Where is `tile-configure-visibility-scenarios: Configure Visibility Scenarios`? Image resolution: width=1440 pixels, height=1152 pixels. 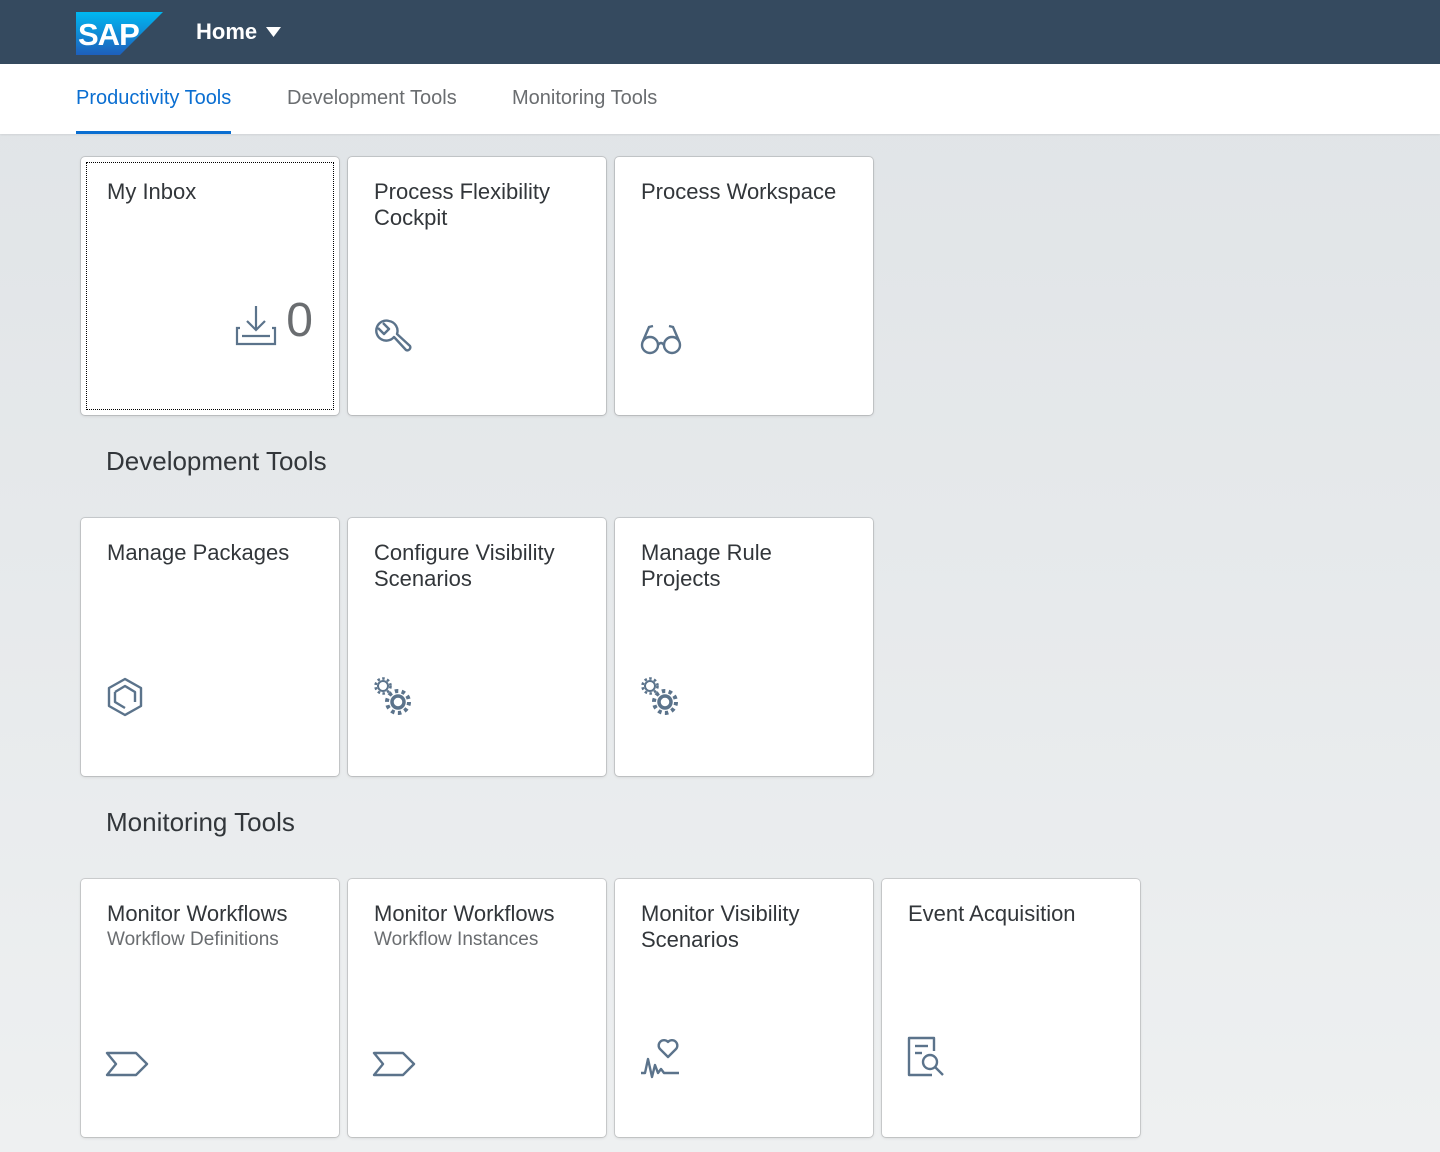
tile-configure-visibility-scenarios: Configure Visibility Scenarios is located at coordinates (477, 647).